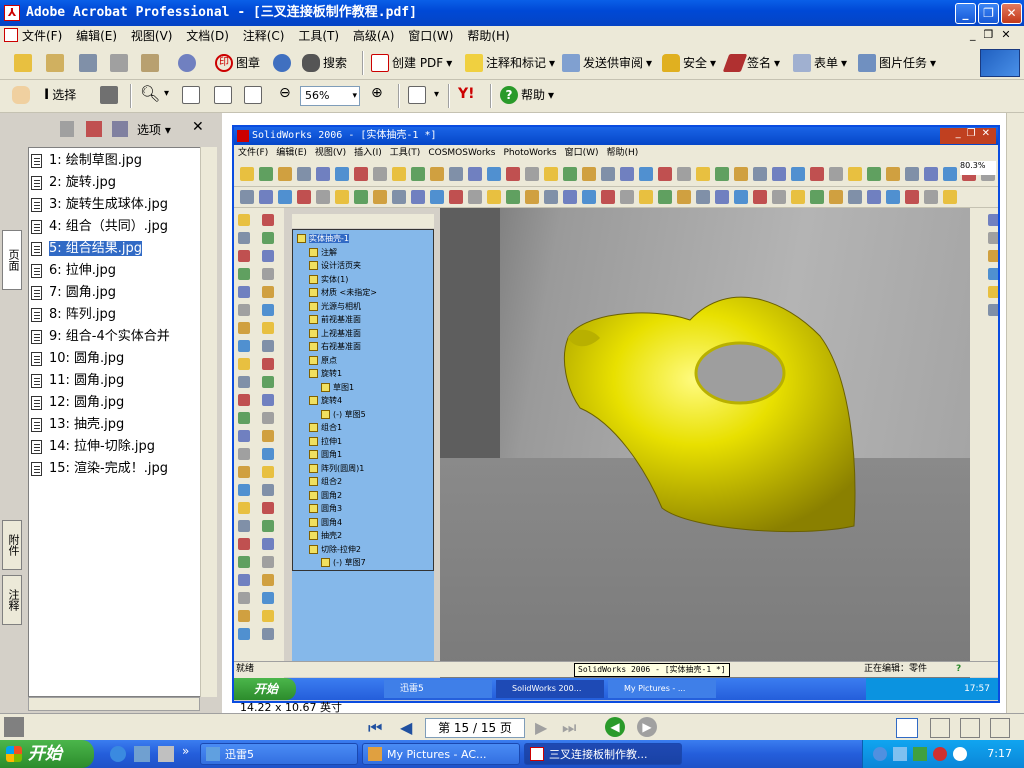 This screenshot has width=1024, height=768. I want to click on menu-window: 窗口(W), so click(430, 36).